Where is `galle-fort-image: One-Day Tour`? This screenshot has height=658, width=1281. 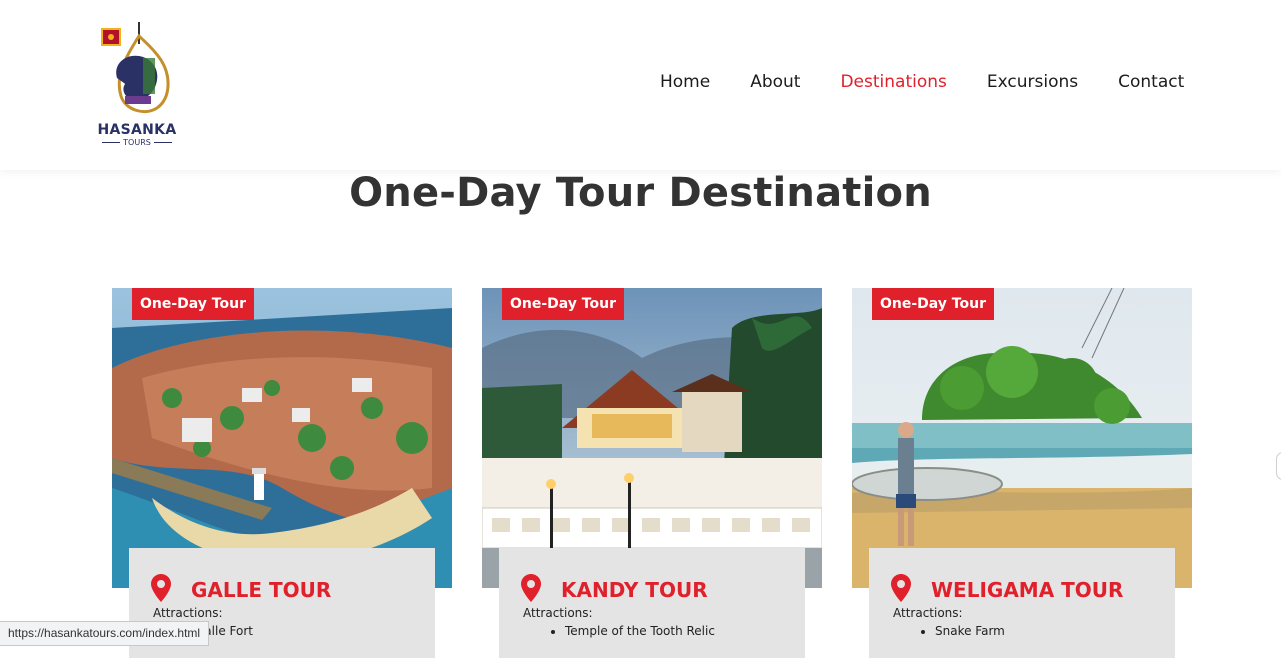 galle-fort-image: One-Day Tour is located at coordinates (282, 438).